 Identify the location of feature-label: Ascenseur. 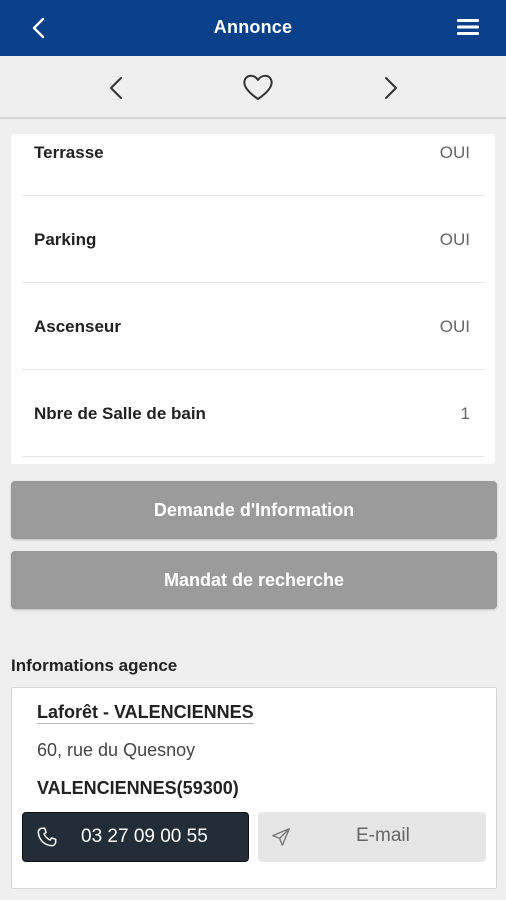
(77, 326).